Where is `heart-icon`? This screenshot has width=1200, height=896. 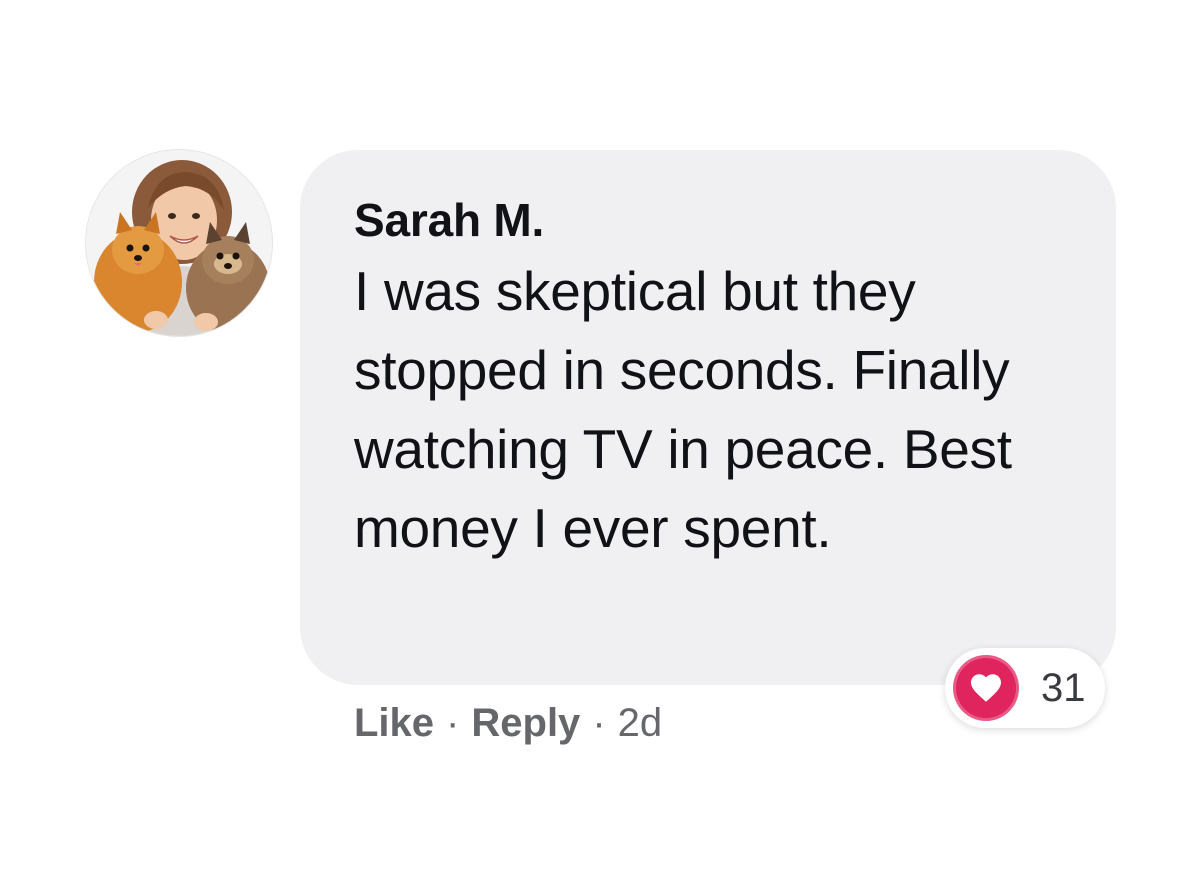
heart-icon is located at coordinates (986, 688).